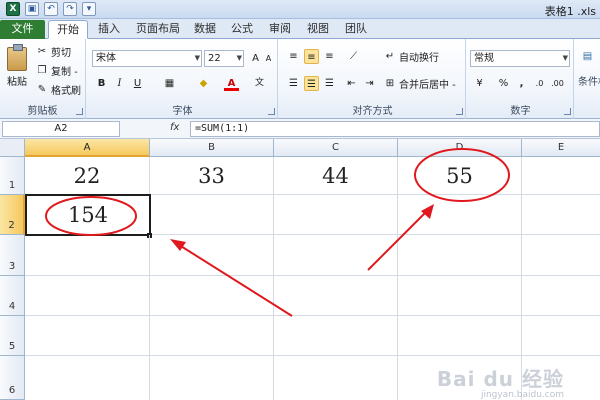 The height and width of the screenshot is (400, 600). What do you see at coordinates (87, 378) in the screenshot?
I see `cell-a6` at bounding box center [87, 378].